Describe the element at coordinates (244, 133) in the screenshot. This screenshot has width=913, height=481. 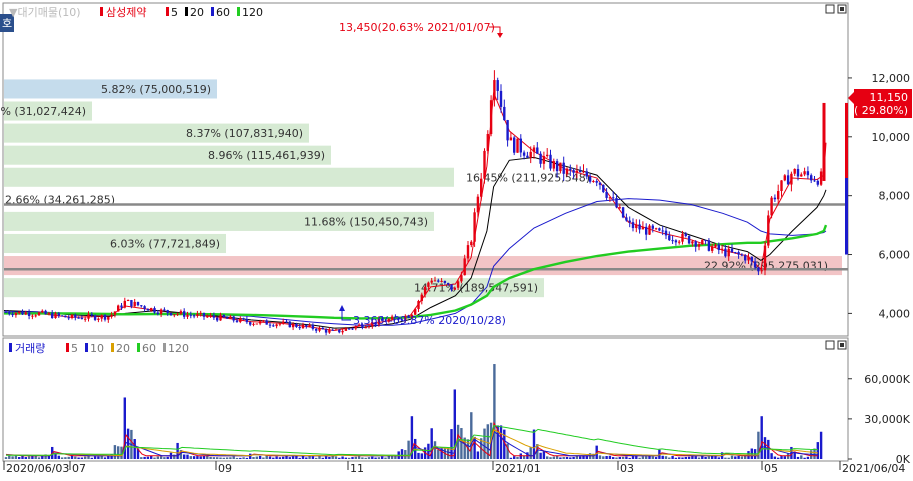
I see `supply-band-label: 8.37% (107,831,940)` at that location.